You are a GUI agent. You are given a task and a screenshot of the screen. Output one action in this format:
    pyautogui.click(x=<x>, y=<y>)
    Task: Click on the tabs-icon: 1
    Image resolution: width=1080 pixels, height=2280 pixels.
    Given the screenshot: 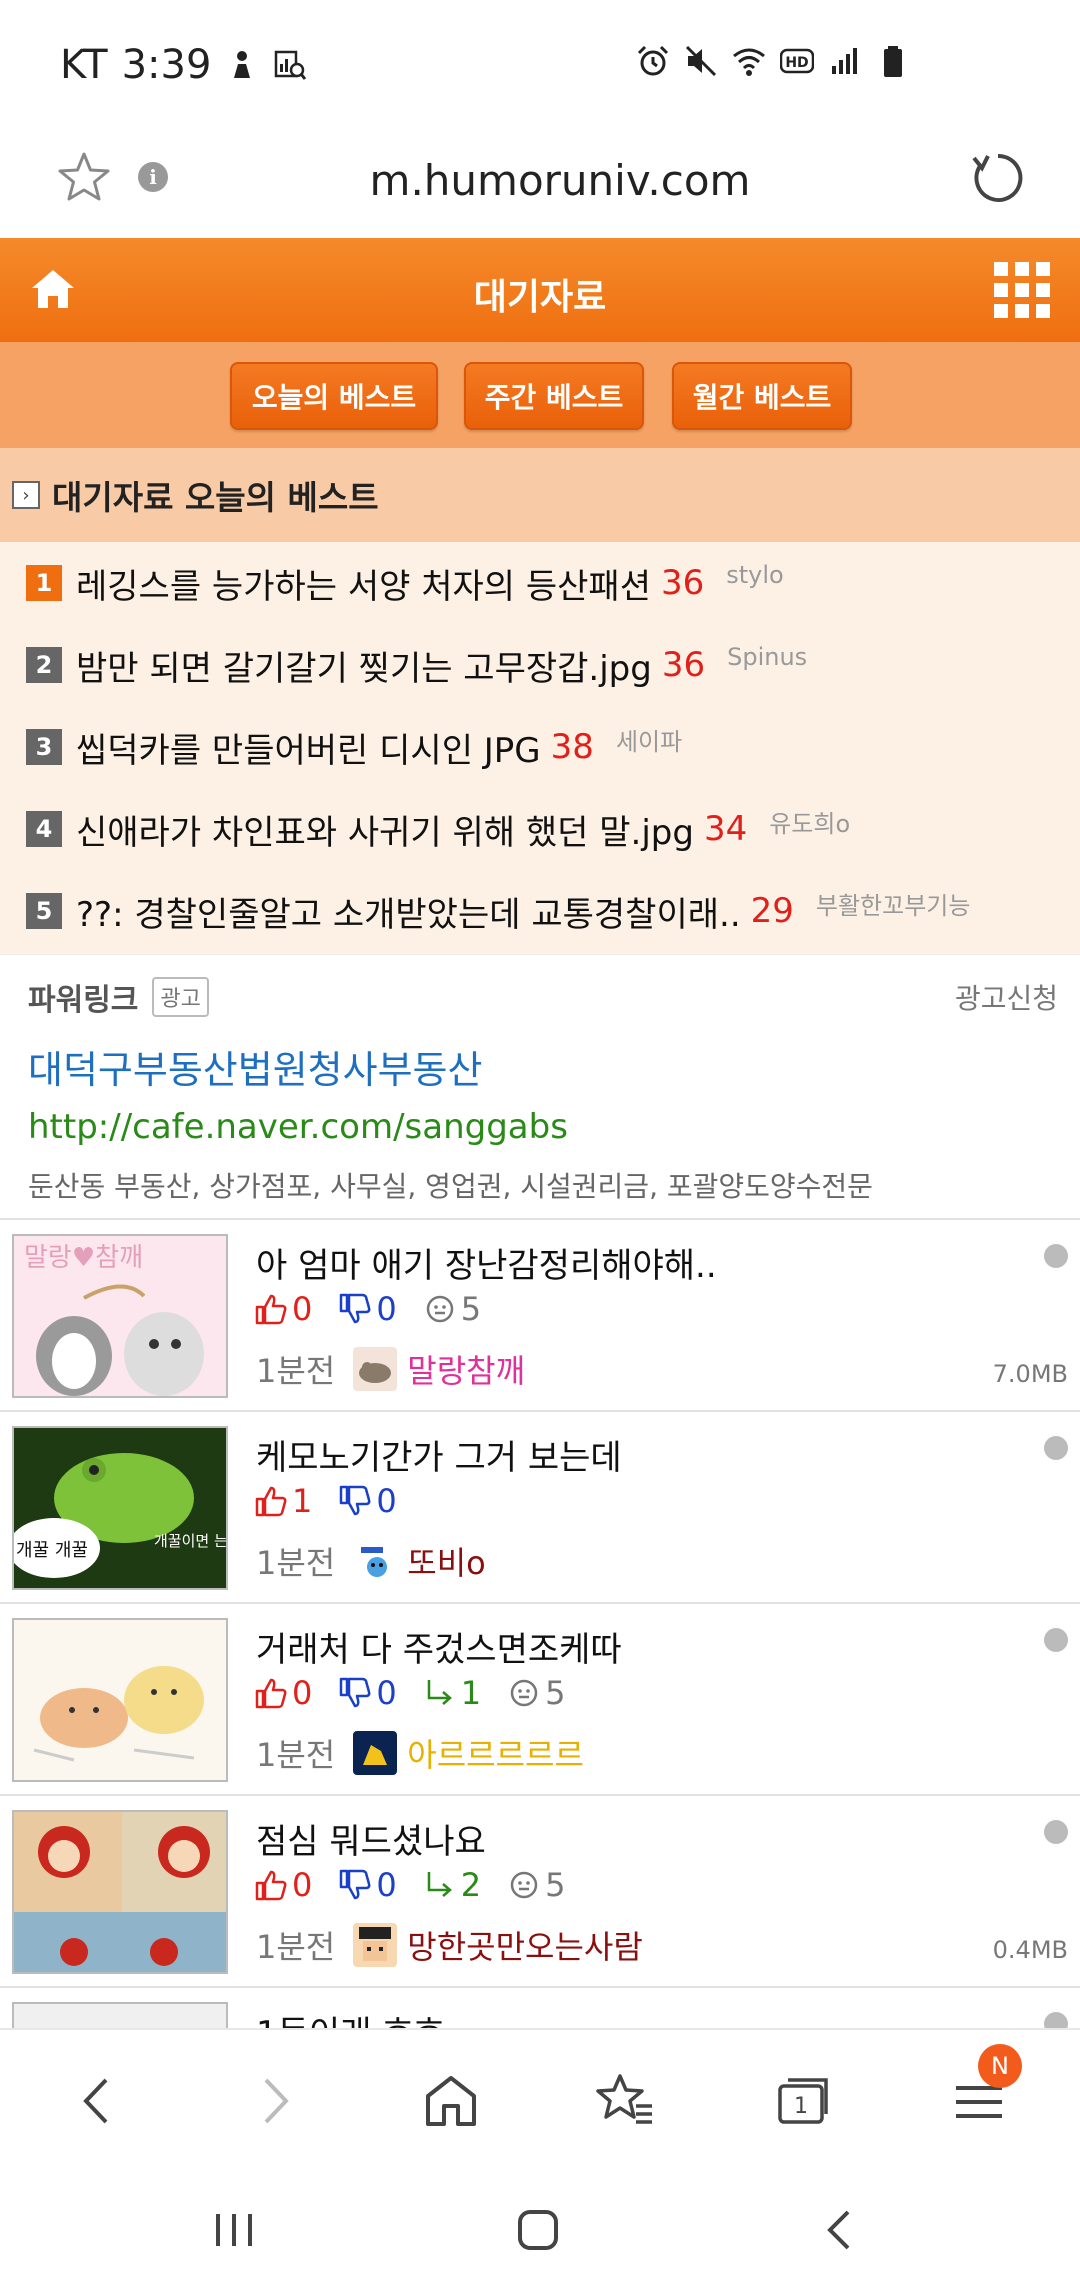 What is the action you would take?
    pyautogui.click(x=803, y=2101)
    